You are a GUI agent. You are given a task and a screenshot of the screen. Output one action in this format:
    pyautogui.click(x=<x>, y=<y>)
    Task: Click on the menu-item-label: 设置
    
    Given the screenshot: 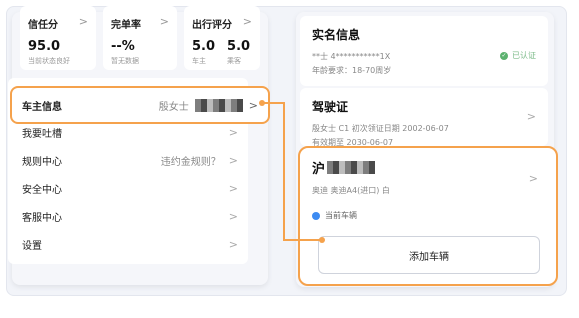 What is the action you would take?
    pyautogui.click(x=32, y=246)
    